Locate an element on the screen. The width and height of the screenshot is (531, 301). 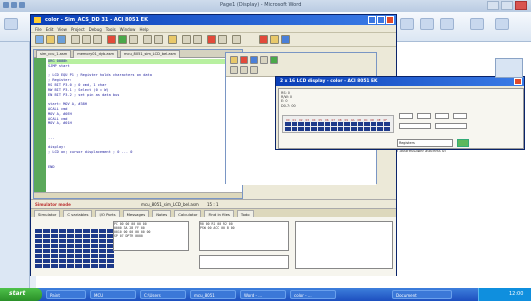
paste-button is located at coordinates (11, 24).